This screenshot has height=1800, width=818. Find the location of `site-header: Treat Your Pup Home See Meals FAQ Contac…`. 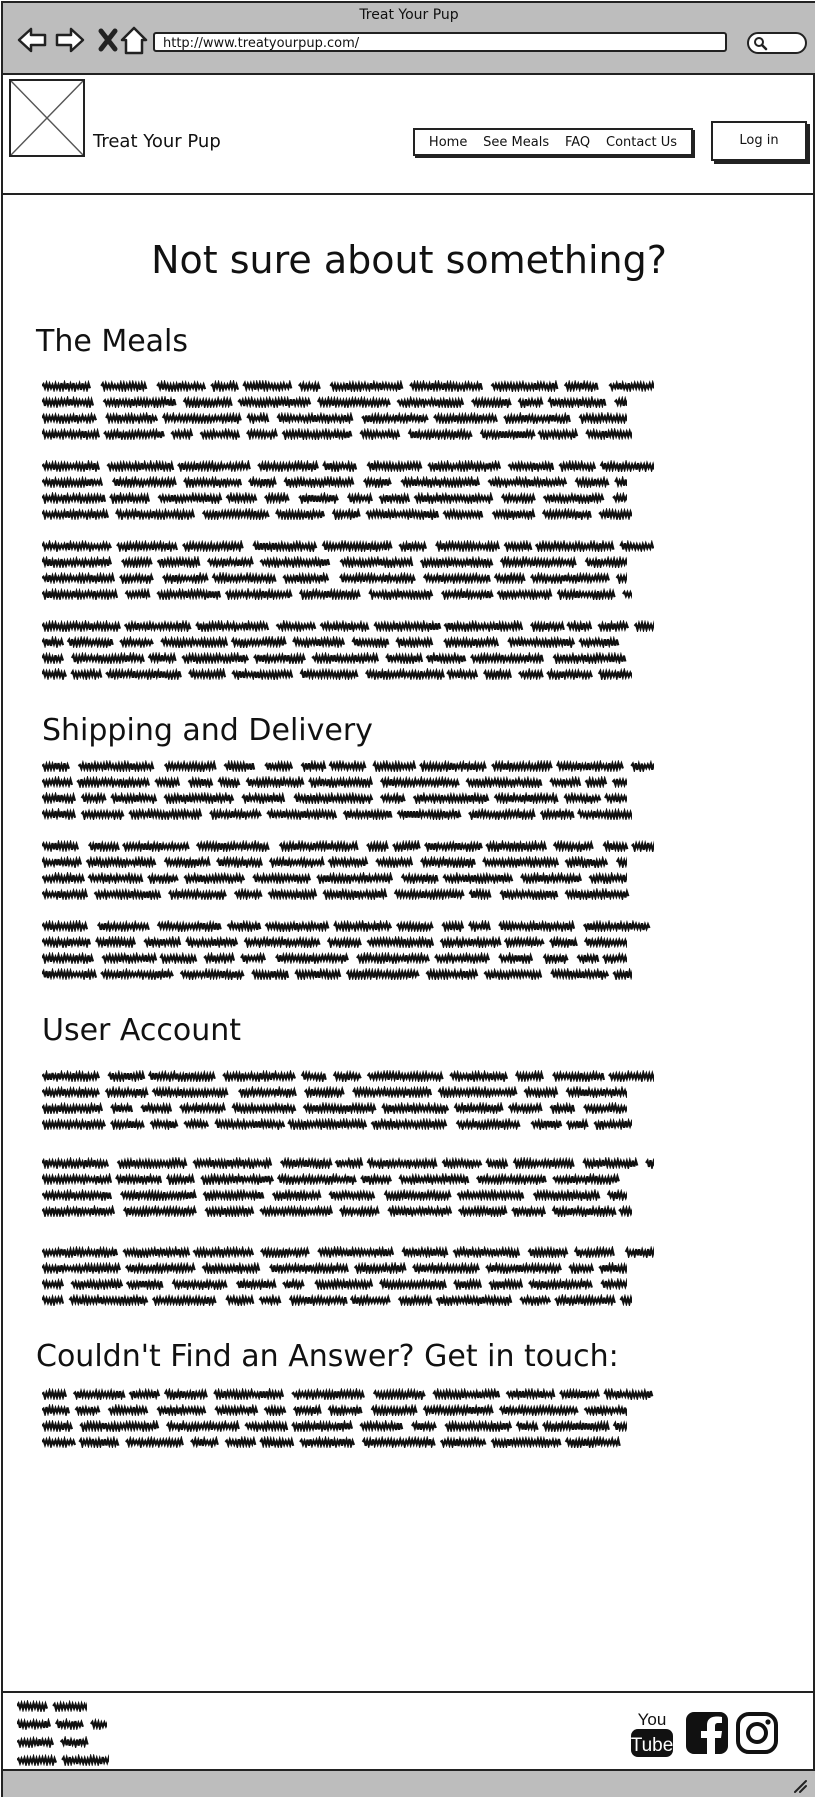

site-header: Treat Your Pup Home See Meals FAQ Contac… is located at coordinates (409, 134).